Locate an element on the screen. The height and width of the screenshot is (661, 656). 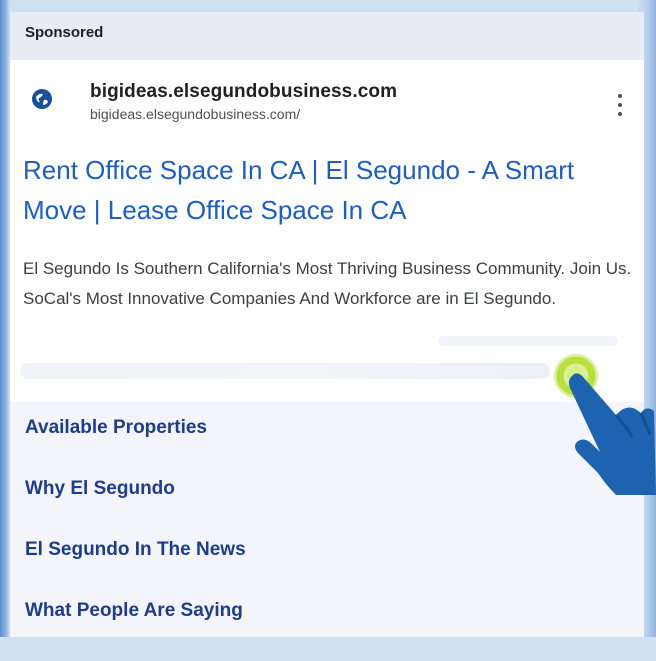
sitelink-available-properties: Available Properties is located at coordinates (135, 447).